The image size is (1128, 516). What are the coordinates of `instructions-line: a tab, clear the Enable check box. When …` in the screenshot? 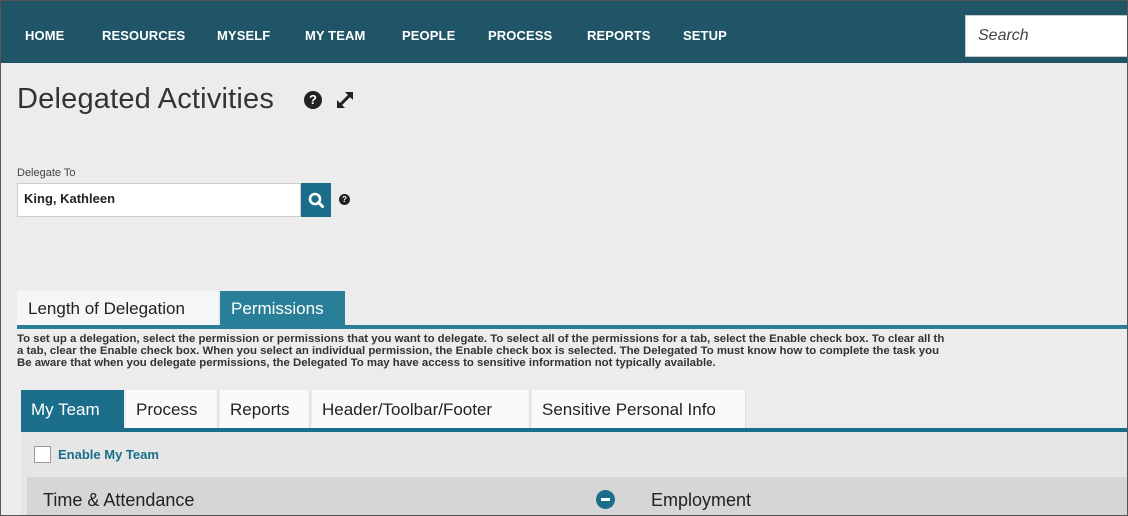 It's located at (478, 351).